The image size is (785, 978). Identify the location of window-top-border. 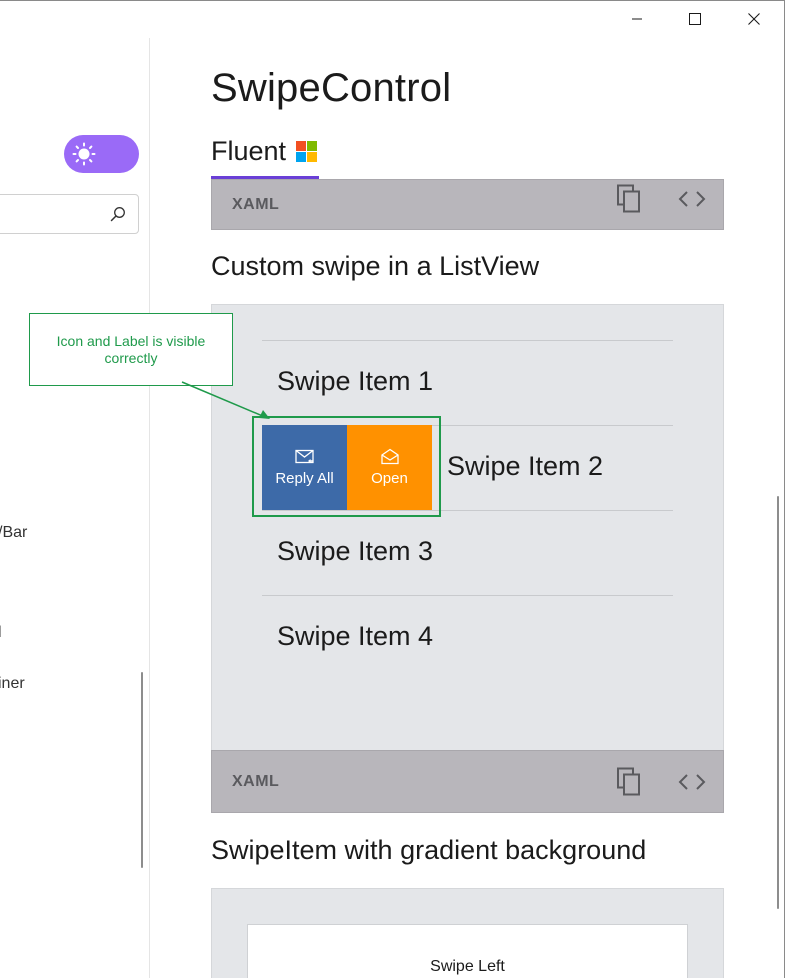
(392, 0).